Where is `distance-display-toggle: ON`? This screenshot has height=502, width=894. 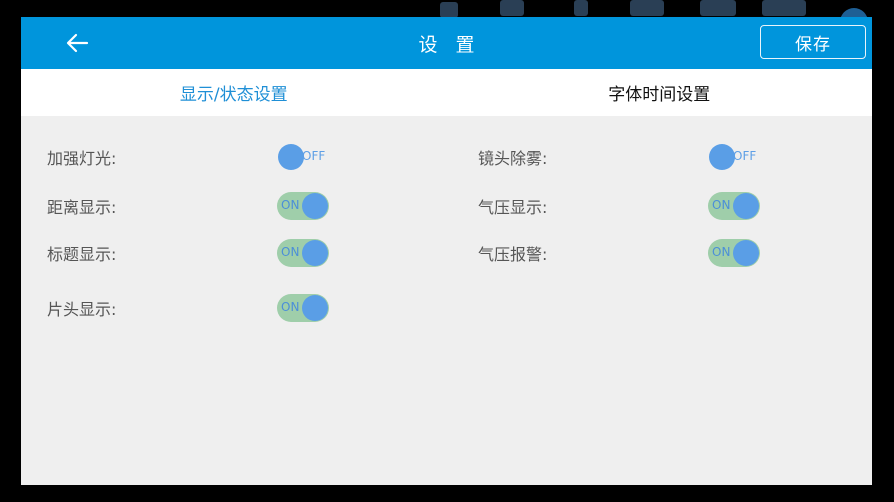
distance-display-toggle: ON is located at coordinates (303, 206).